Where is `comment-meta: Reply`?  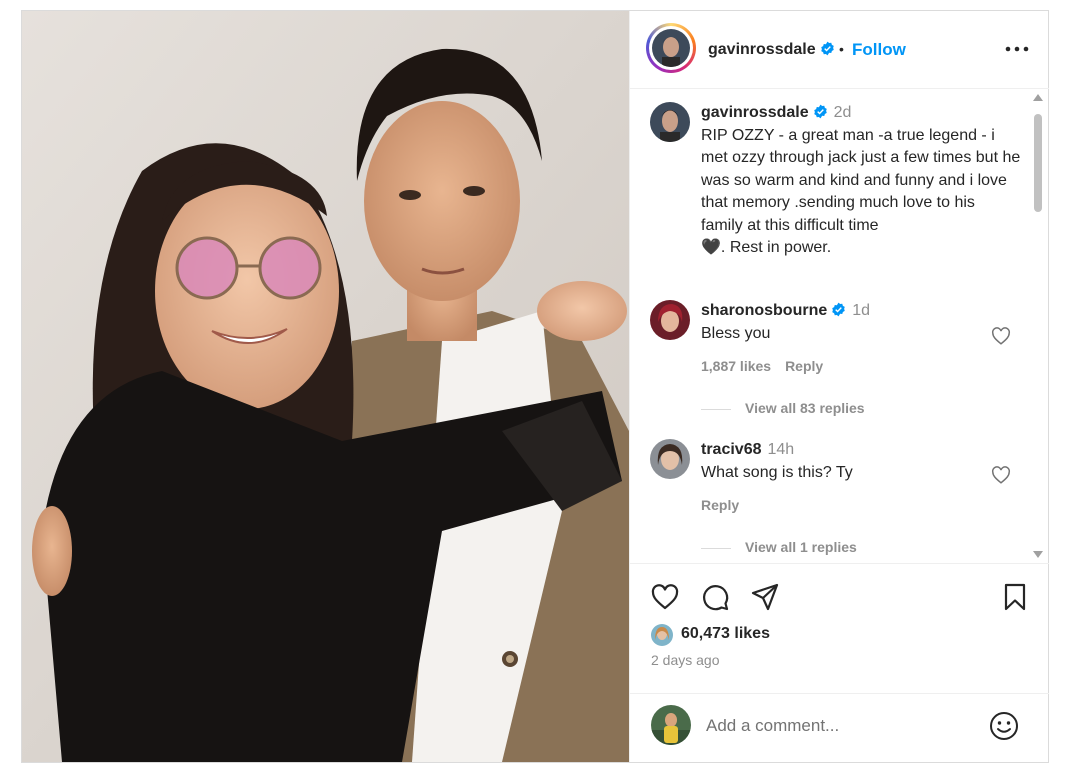 comment-meta: Reply is located at coordinates (727, 505).